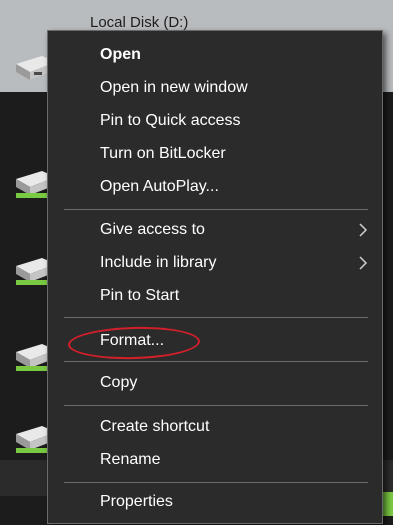 The width and height of the screenshot is (393, 525). What do you see at coordinates (215, 502) in the screenshot?
I see `menu-item-properties: Properties` at bounding box center [215, 502].